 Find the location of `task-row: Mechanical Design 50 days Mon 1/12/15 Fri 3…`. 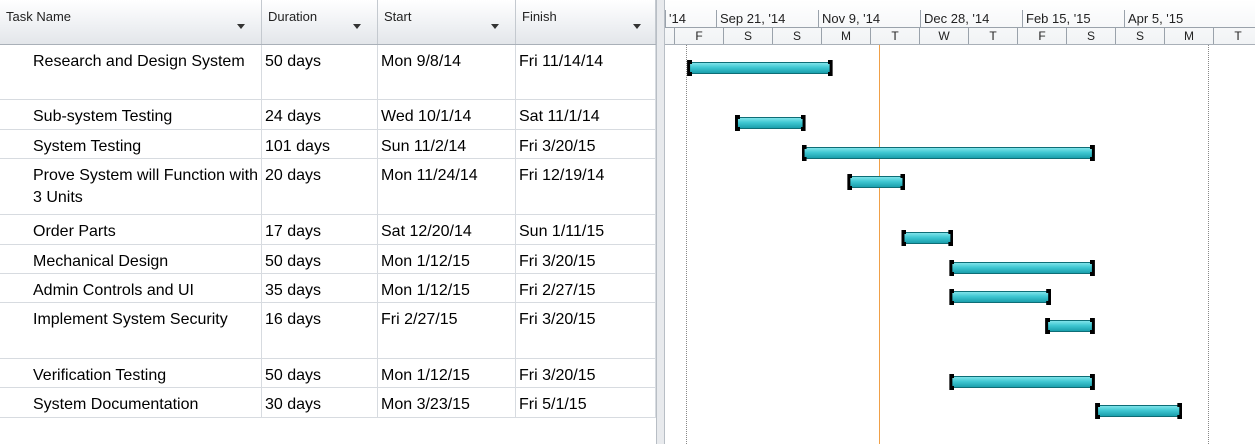

task-row: Mechanical Design 50 days Mon 1/12/15 Fri 3… is located at coordinates (328, 259).